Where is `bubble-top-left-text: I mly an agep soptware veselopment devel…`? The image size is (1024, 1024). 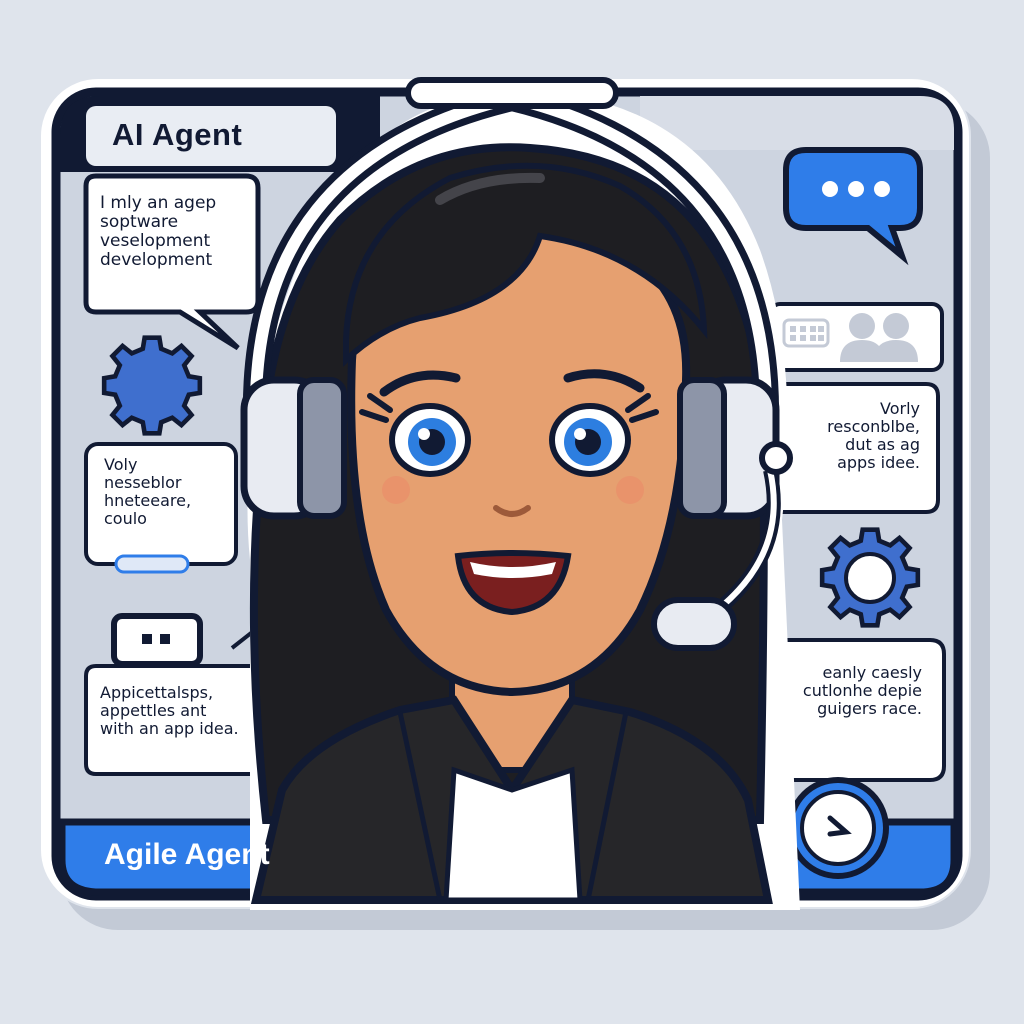
bubble-top-left-text: I mly an agep soptware veselopment devel… is located at coordinates (158, 232).